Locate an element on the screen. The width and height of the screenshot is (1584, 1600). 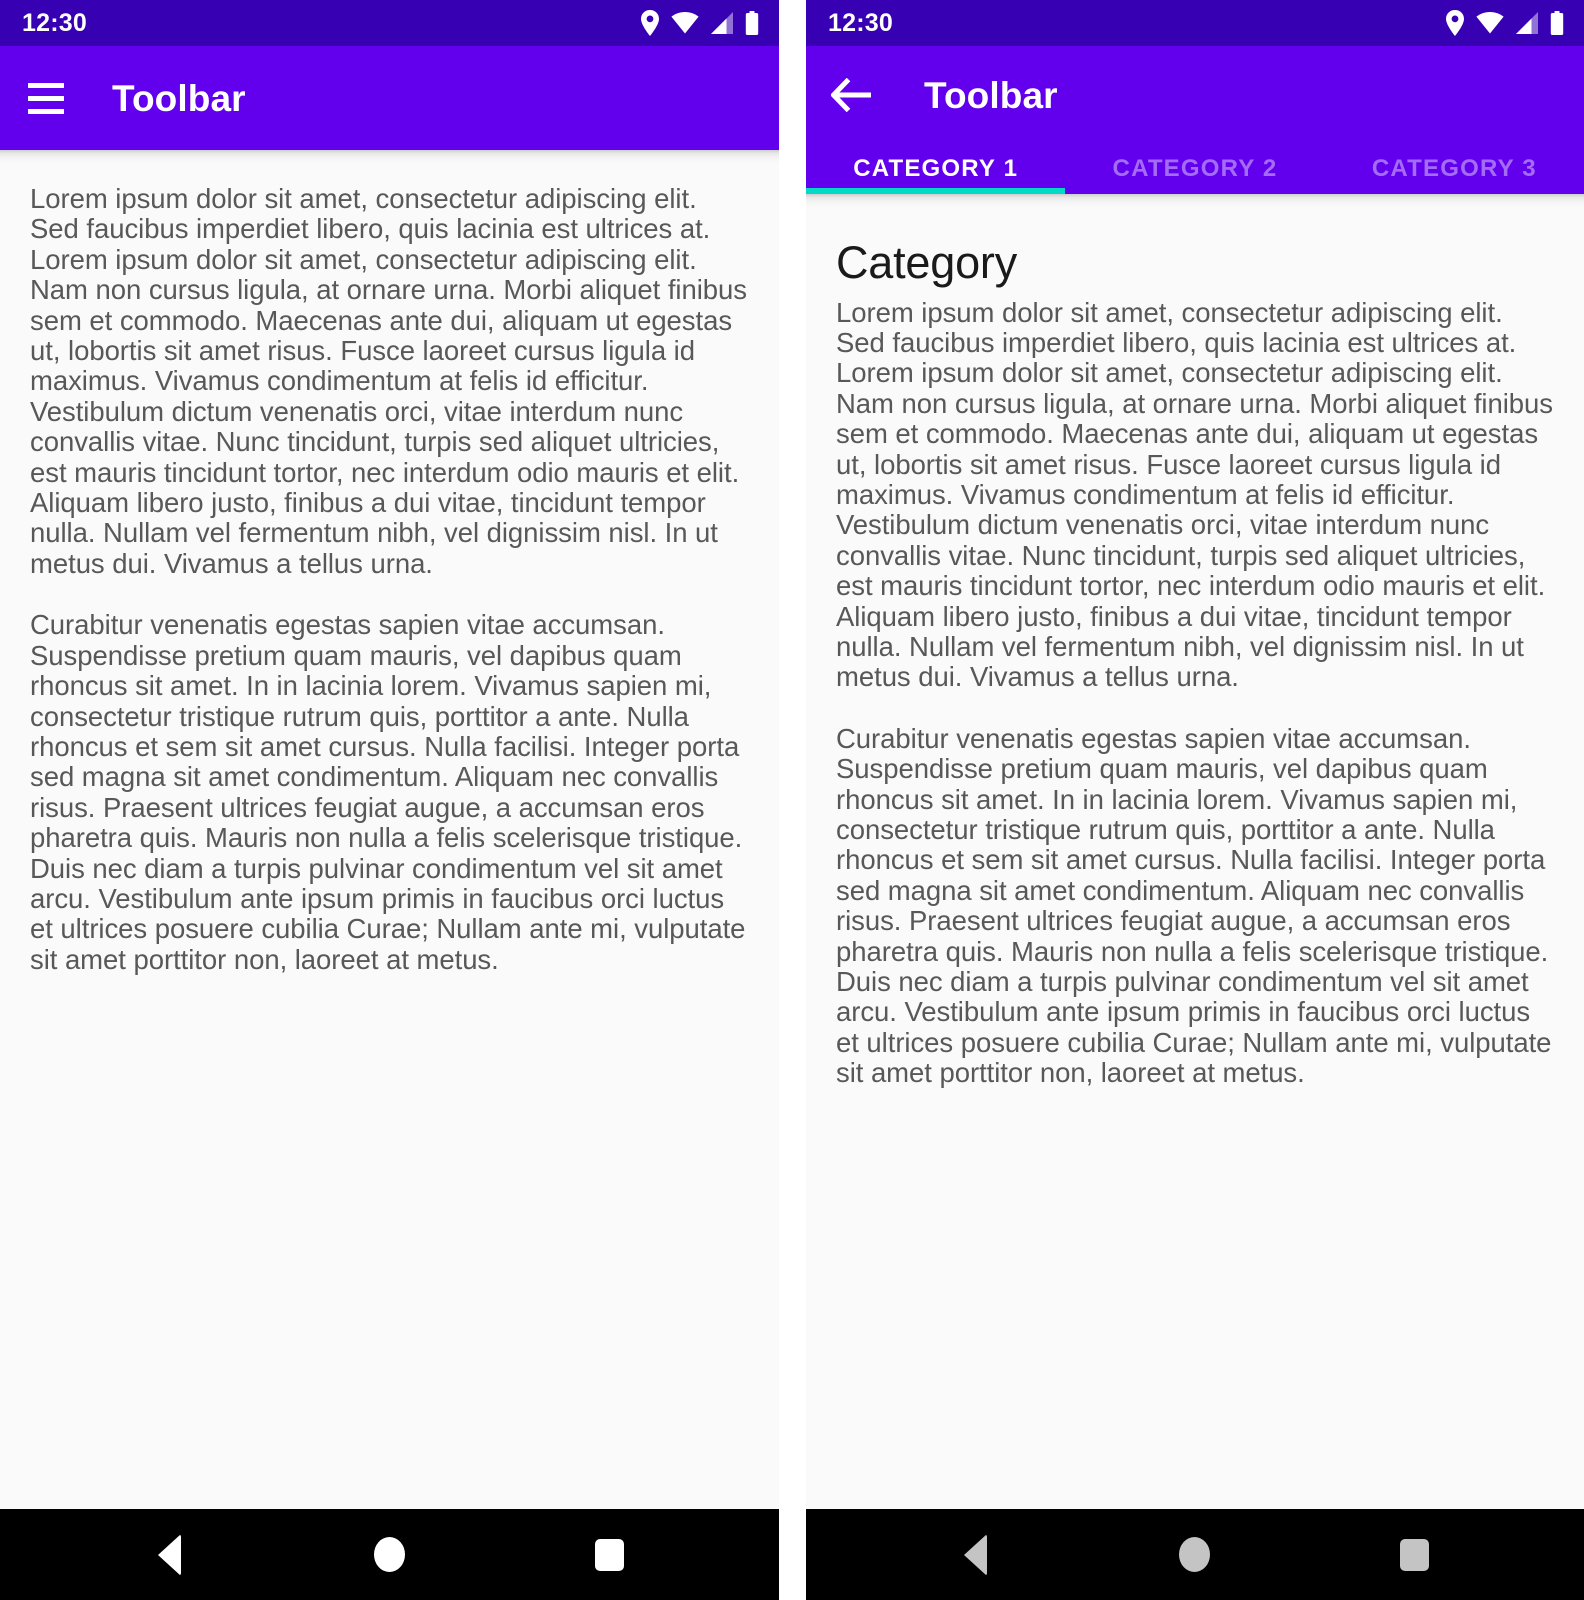
hamburger-menu-icon-glyph is located at coordinates (46, 98).